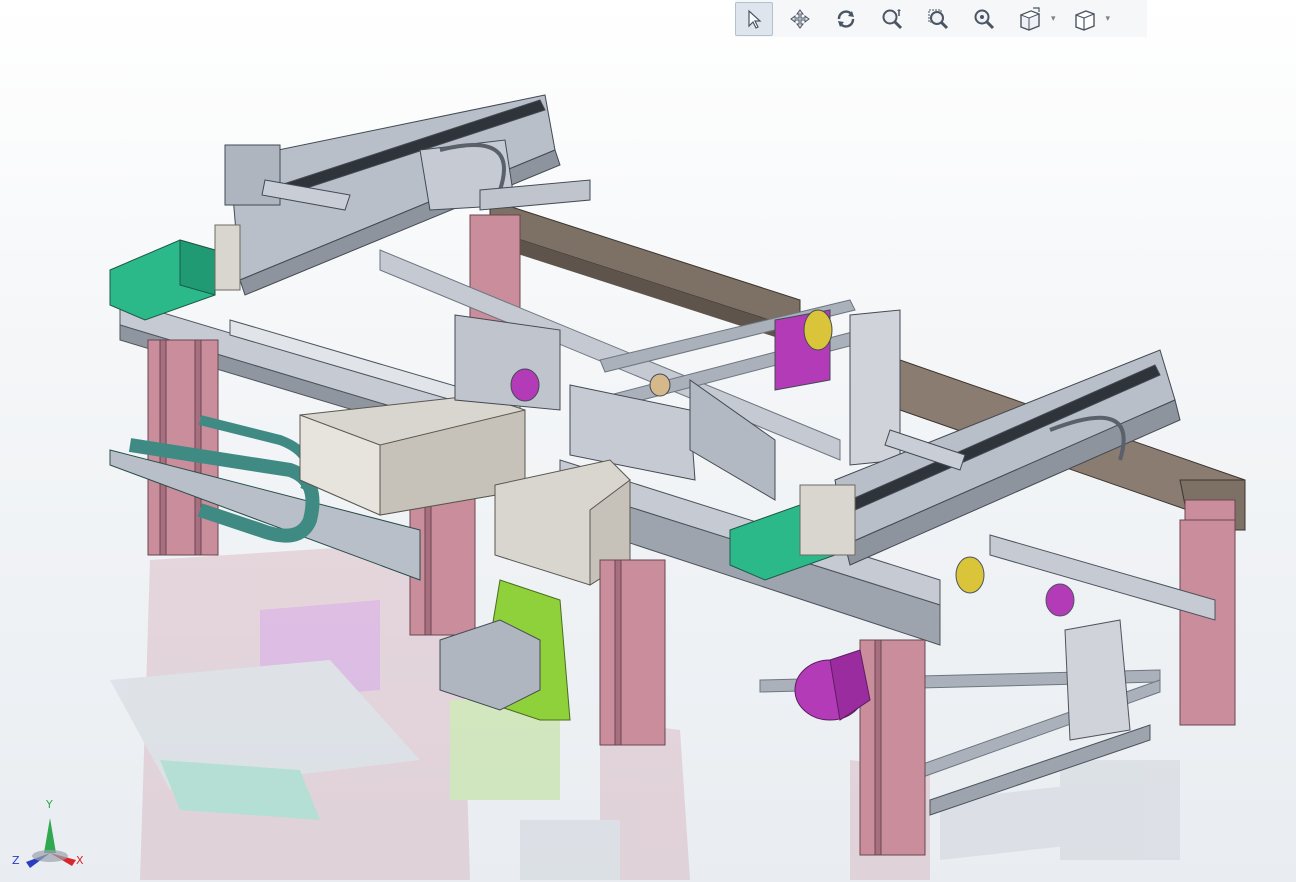 The height and width of the screenshot is (882, 1296). What do you see at coordinates (175, 272) in the screenshot?
I see `left-teal-motor` at bounding box center [175, 272].